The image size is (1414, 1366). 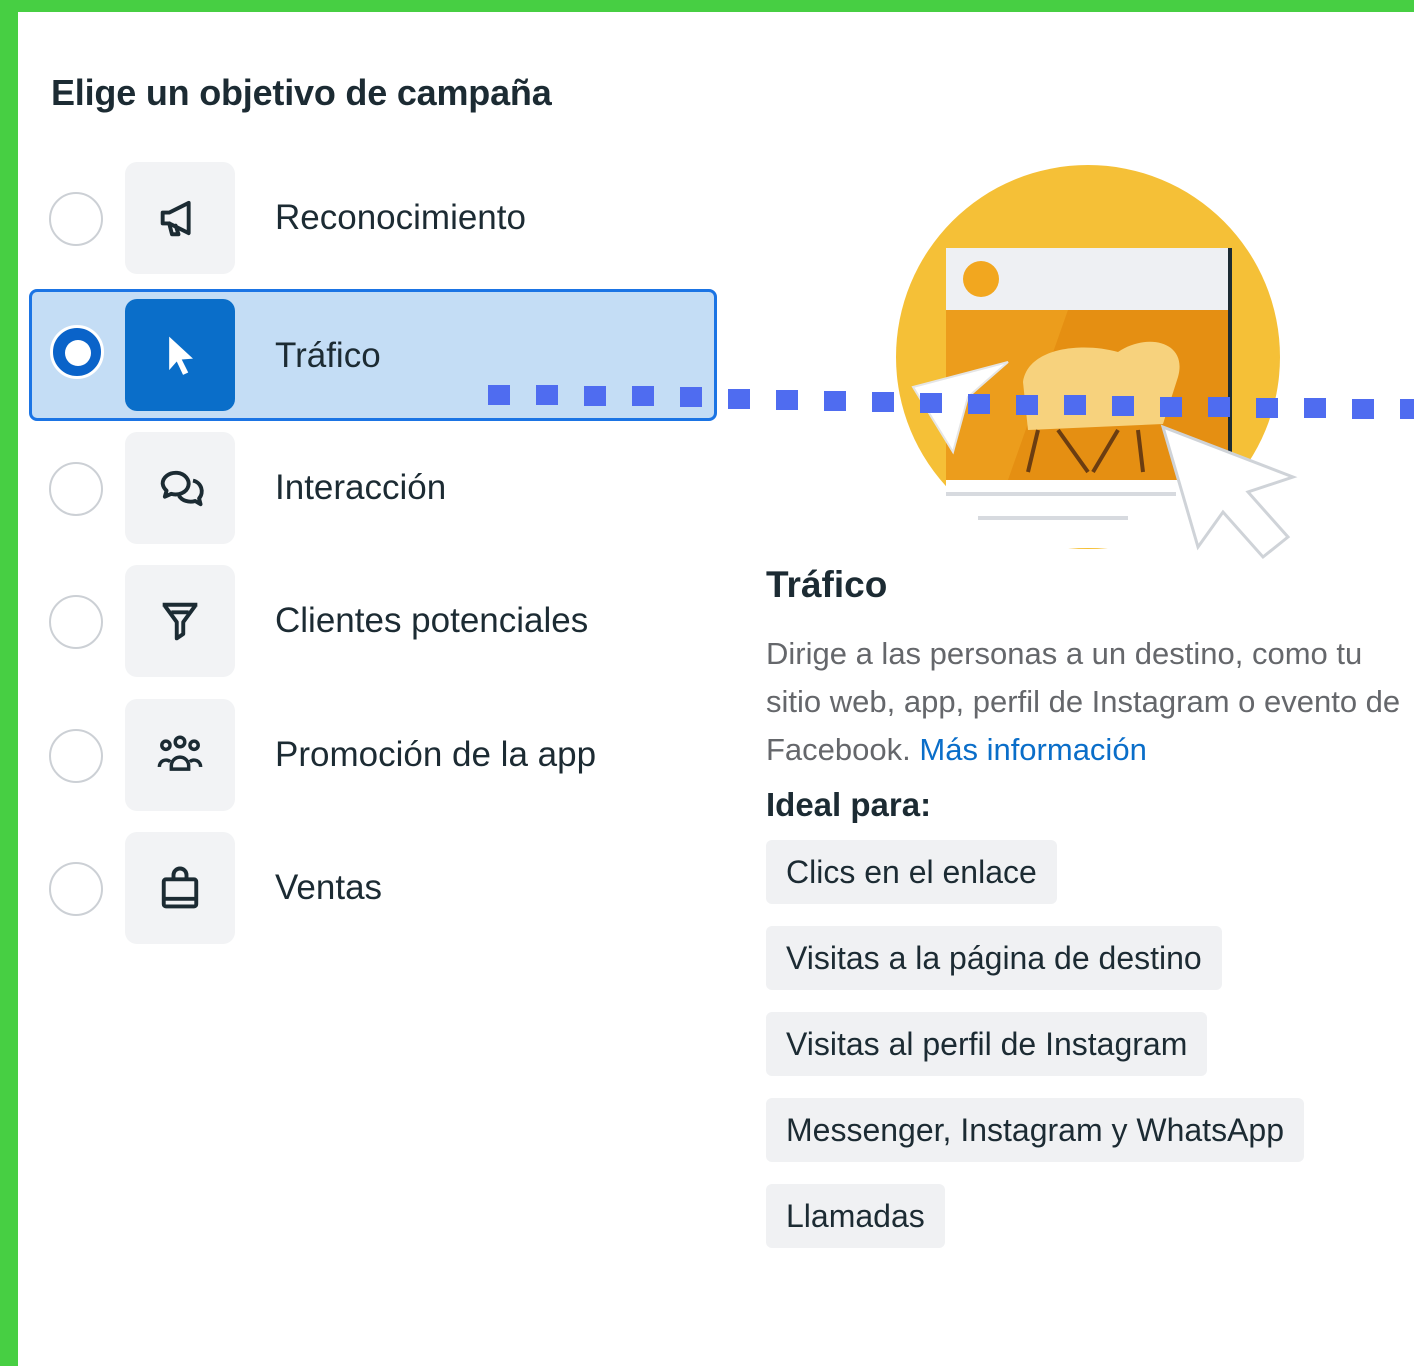 What do you see at coordinates (987, 1044) in the screenshot?
I see `ideal-chip: Visitas al perfil de Instagram` at bounding box center [987, 1044].